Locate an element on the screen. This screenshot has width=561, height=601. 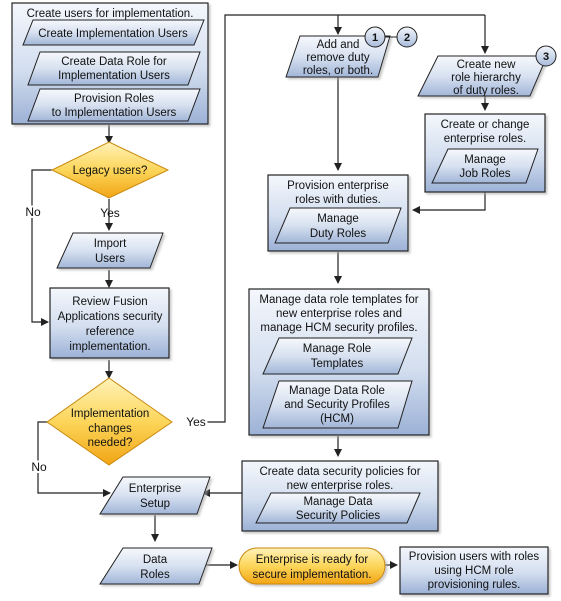
task-manage-role-templates: Manage Role Templates is located at coordinates (337, 356).